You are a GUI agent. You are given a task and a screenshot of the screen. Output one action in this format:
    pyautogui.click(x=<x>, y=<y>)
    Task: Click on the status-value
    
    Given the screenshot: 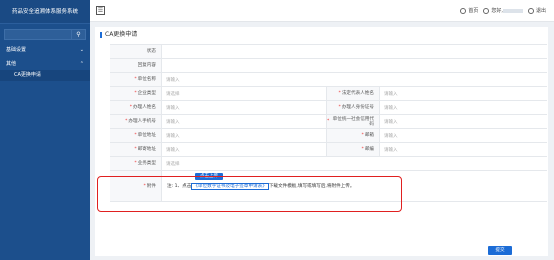 What is the action you would take?
    pyautogui.click(x=354, y=51)
    